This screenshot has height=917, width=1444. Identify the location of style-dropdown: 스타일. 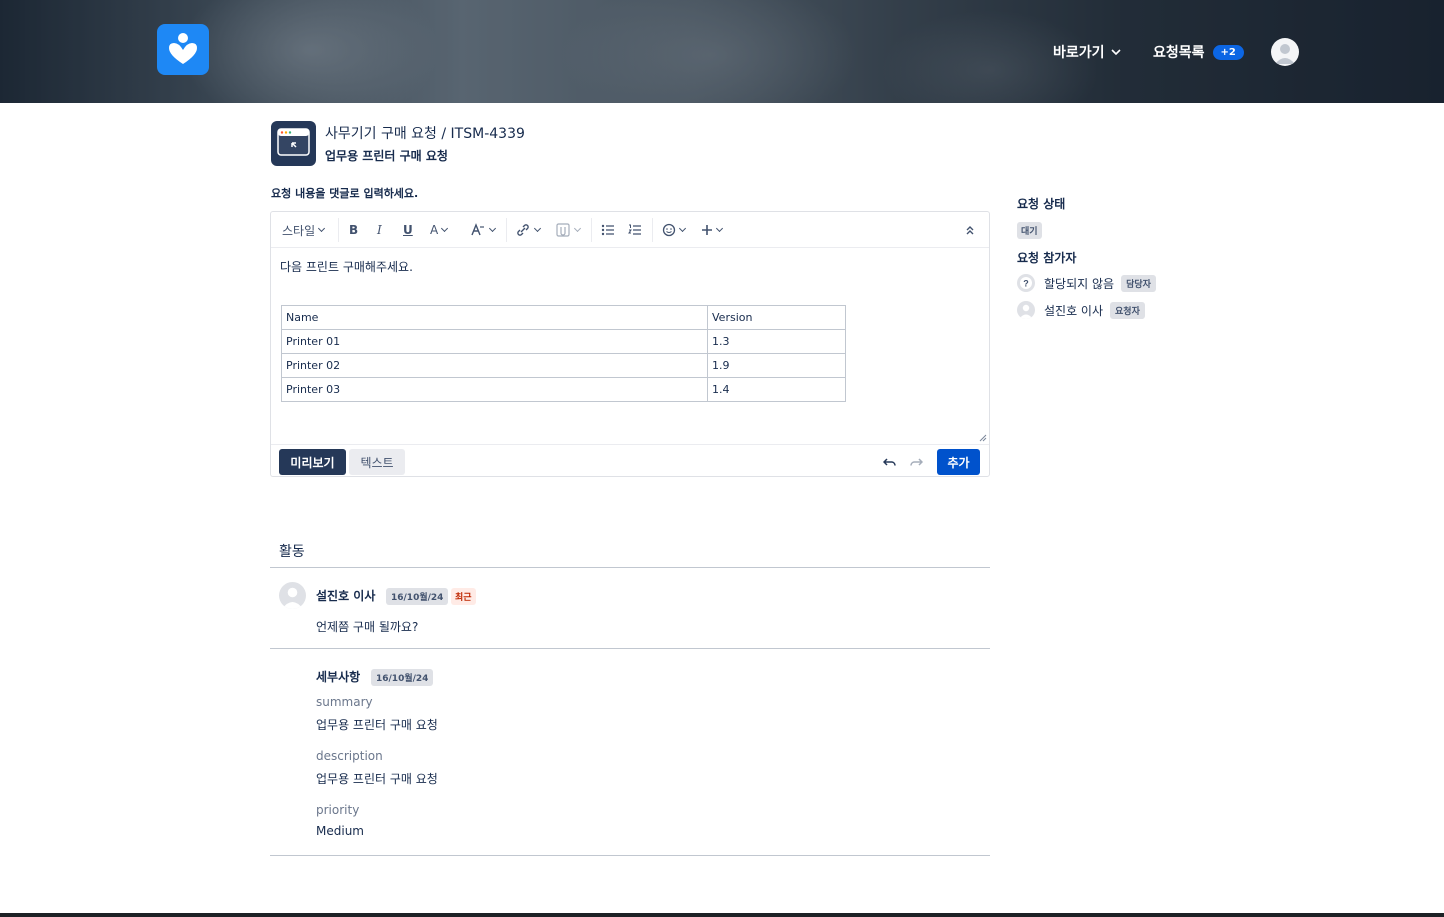
(304, 230).